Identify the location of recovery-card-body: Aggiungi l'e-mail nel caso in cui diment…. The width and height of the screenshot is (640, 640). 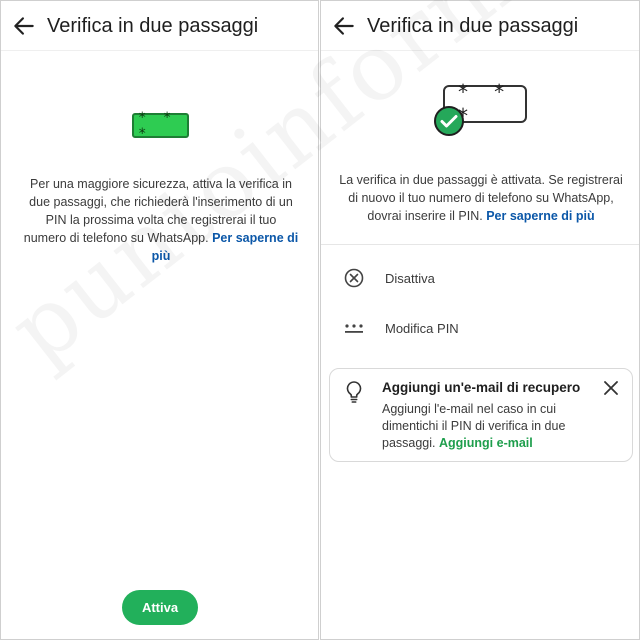
(487, 426).